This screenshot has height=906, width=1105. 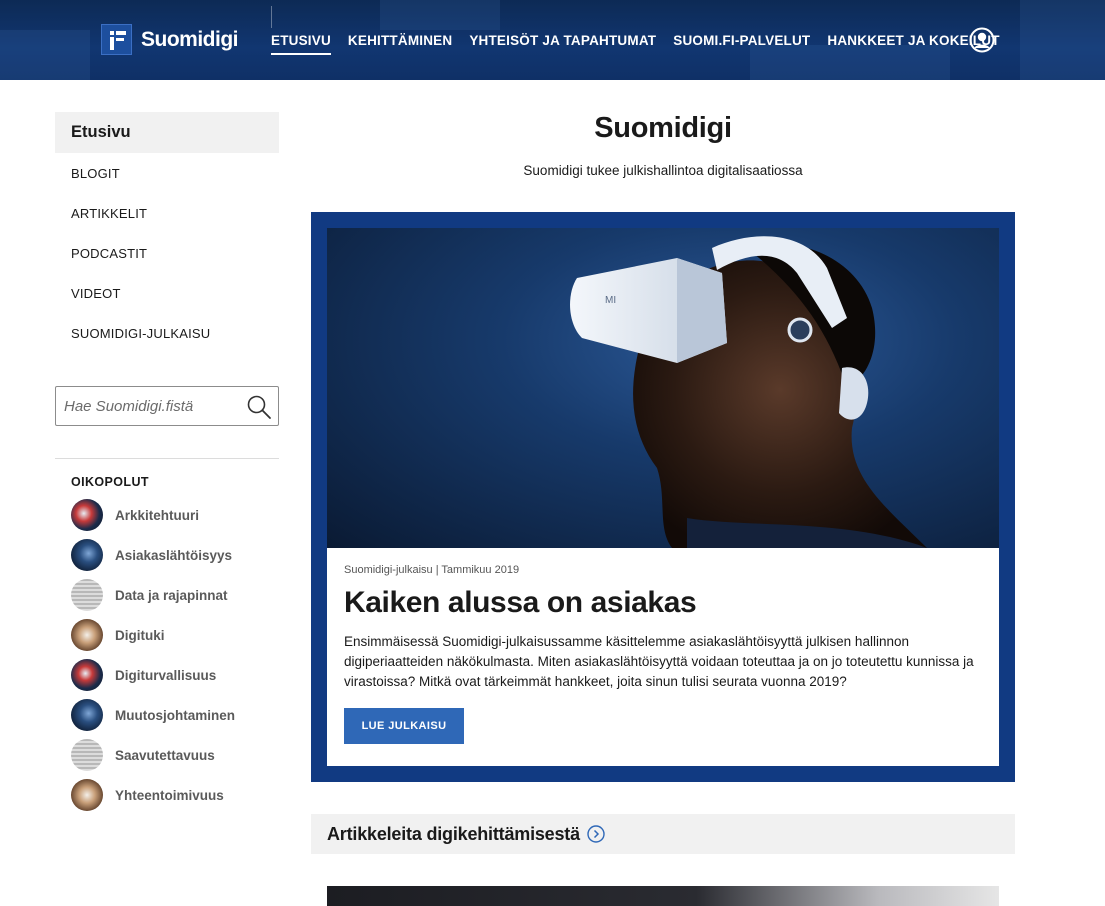 What do you see at coordinates (87, 635) in the screenshot?
I see `digituki-icon` at bounding box center [87, 635].